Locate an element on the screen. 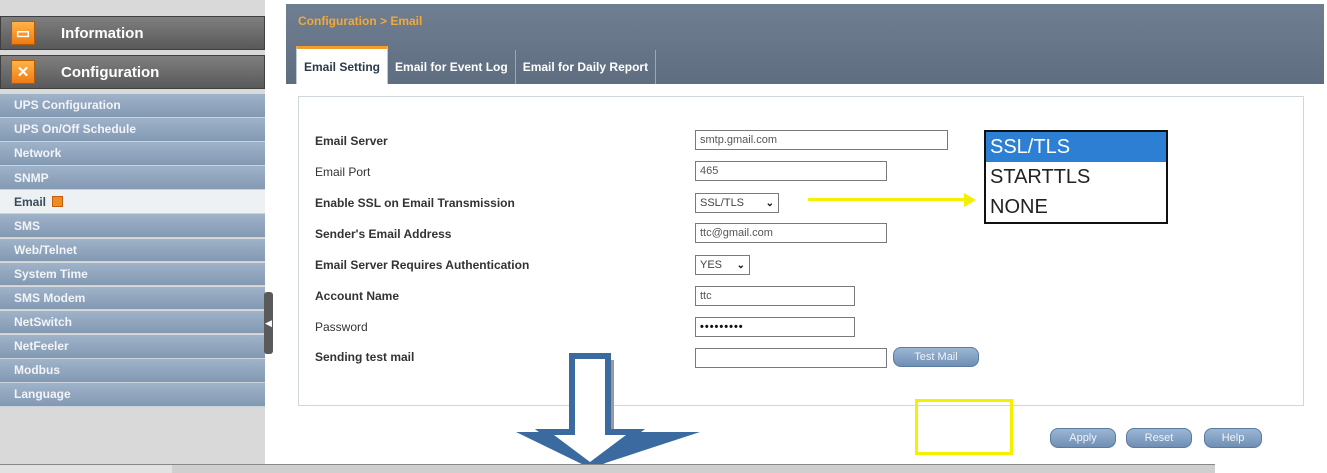 This screenshot has width=1327, height=473. ssl-option-starttls: STARTTLS is located at coordinates (1076, 177).